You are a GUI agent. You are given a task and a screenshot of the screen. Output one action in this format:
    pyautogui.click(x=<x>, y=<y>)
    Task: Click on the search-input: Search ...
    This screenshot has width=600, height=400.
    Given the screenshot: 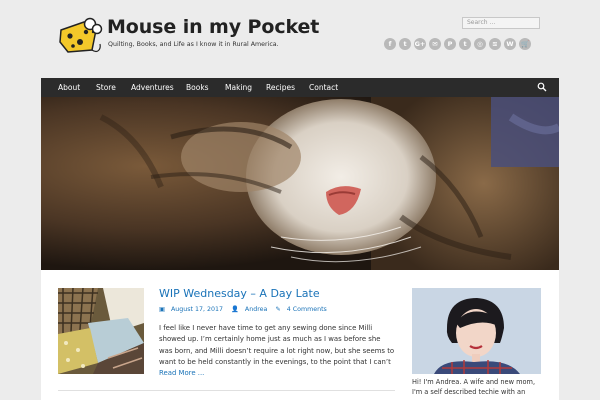 What is the action you would take?
    pyautogui.click(x=501, y=23)
    